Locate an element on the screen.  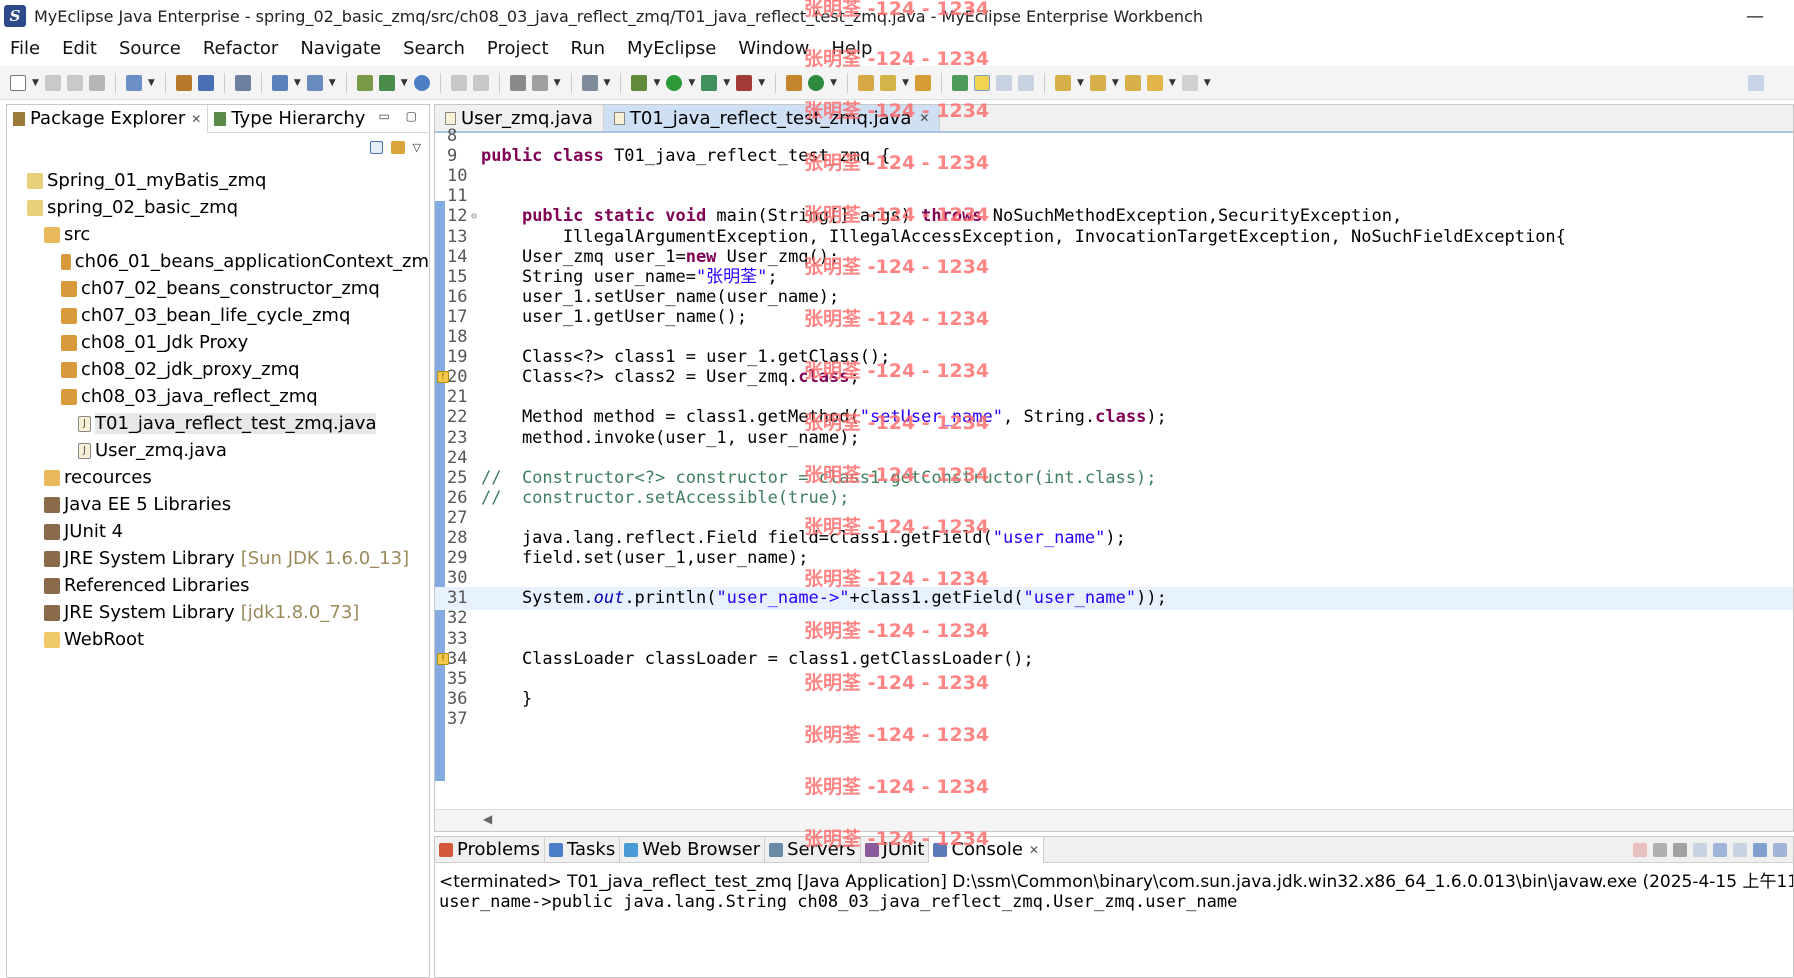
new-class-icon is located at coordinates (386, 82).